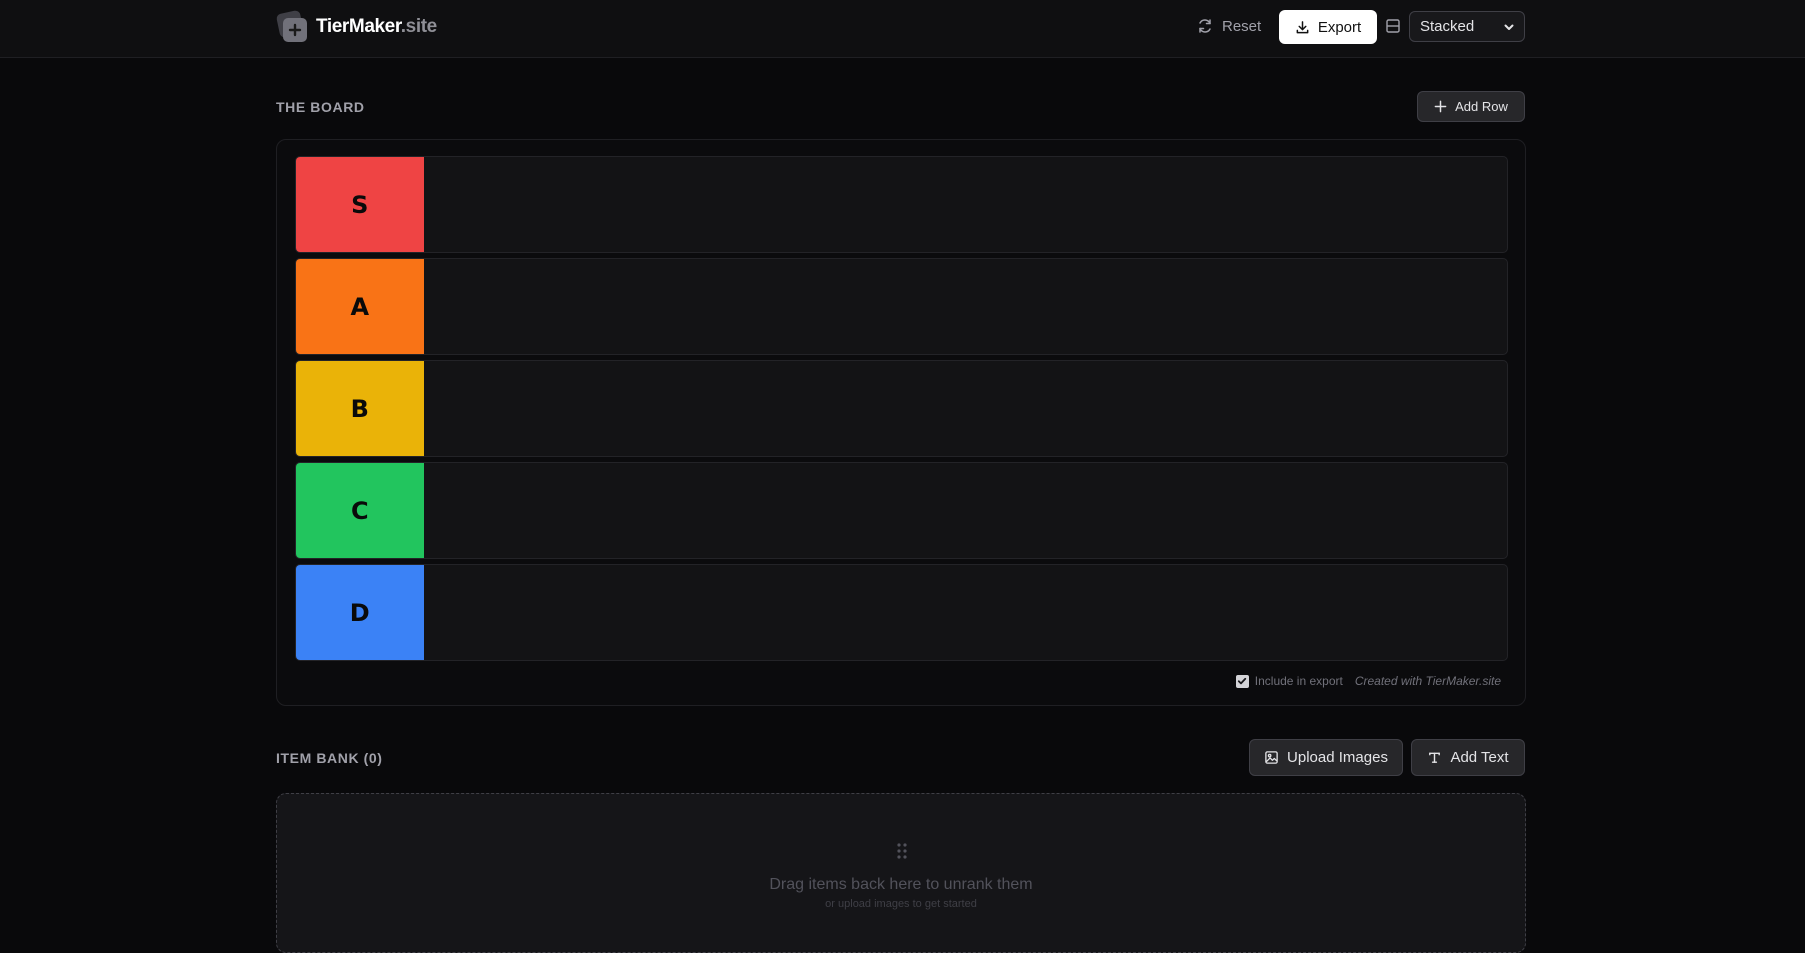 Image resolution: width=1805 pixels, height=953 pixels. I want to click on layout-select: Stacked, so click(1467, 26).